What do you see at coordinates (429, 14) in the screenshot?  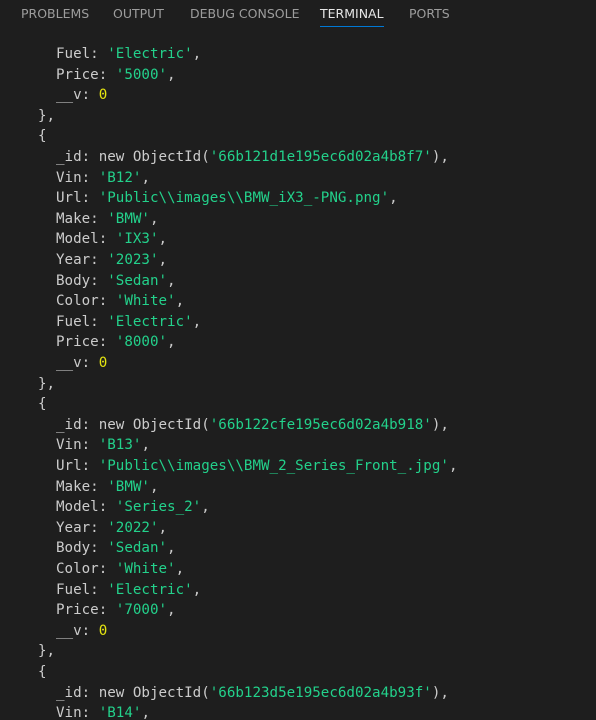 I see `tab-ports: PORTS` at bounding box center [429, 14].